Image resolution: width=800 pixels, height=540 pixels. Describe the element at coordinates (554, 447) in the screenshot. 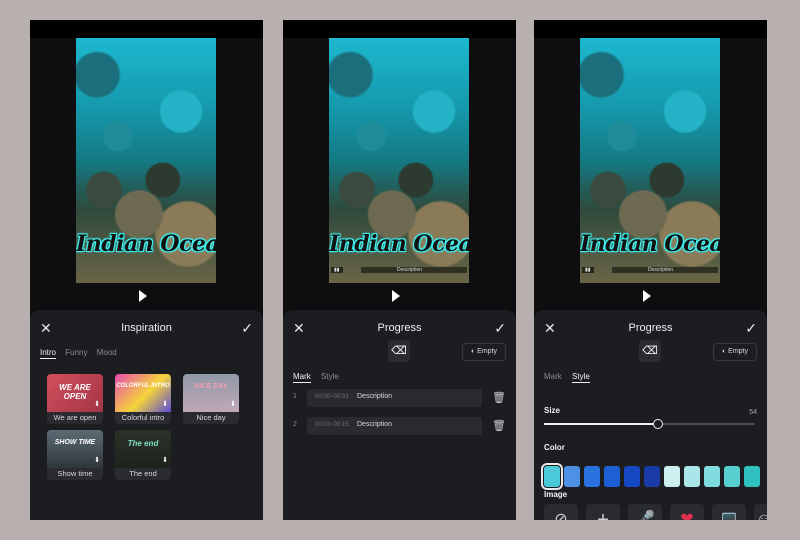

I see `color-label: Color` at that location.